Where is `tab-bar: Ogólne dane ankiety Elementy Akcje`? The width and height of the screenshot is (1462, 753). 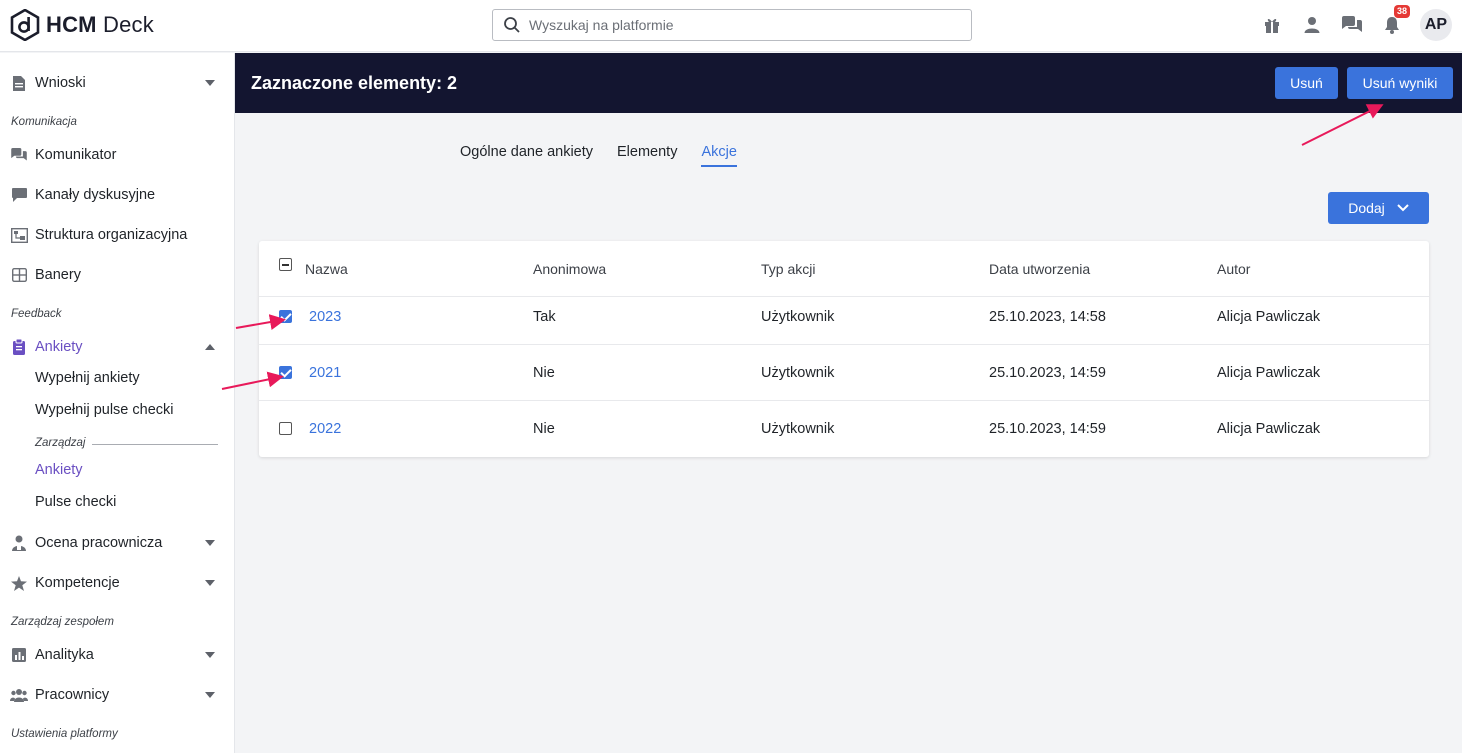 tab-bar: Ogólne dane ankiety Elementy Akcje is located at coordinates (598, 155).